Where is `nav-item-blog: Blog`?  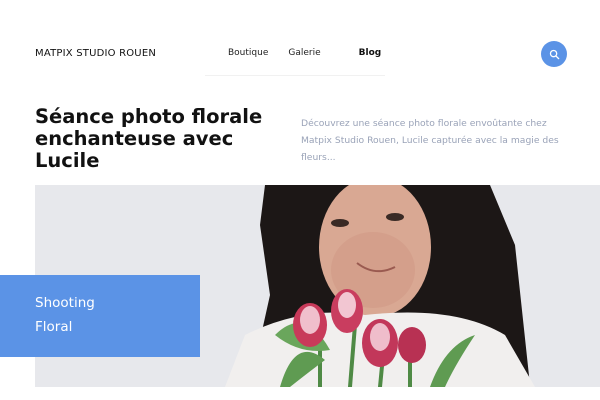 nav-item-blog: Blog is located at coordinates (370, 53).